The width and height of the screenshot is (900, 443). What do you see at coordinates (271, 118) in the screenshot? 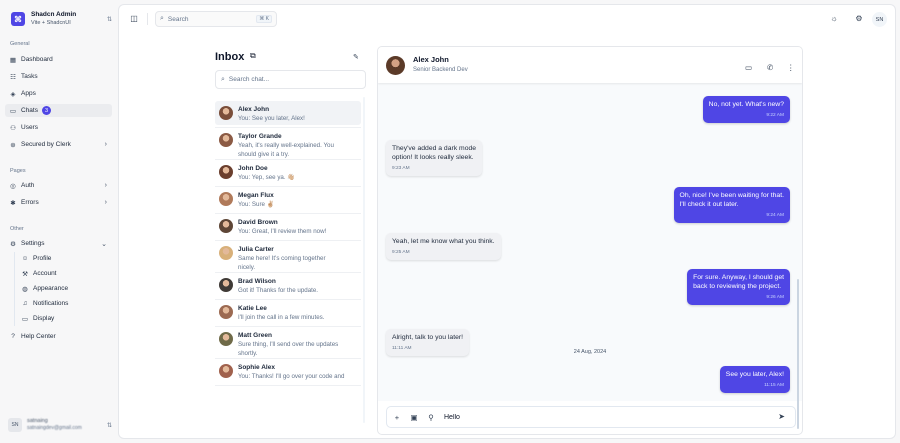
I see `chat-preview: You: See you later, Alex!` at bounding box center [271, 118].